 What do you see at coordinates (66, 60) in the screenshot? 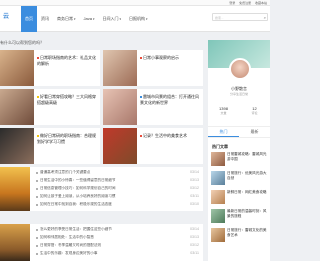
I see `article-title: 日常职场指南的艺术：礼品文化的解析` at bounding box center [66, 60].